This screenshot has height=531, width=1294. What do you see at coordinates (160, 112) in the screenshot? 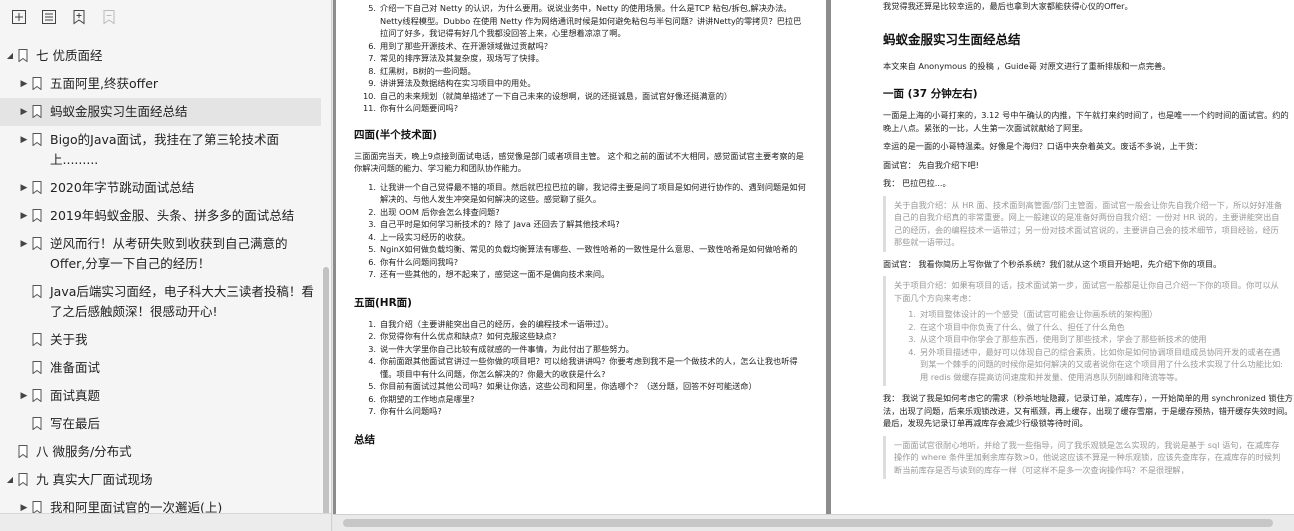
I see `outline-item: ▶ 蚂蚁金服实习生面经总结` at bounding box center [160, 112].